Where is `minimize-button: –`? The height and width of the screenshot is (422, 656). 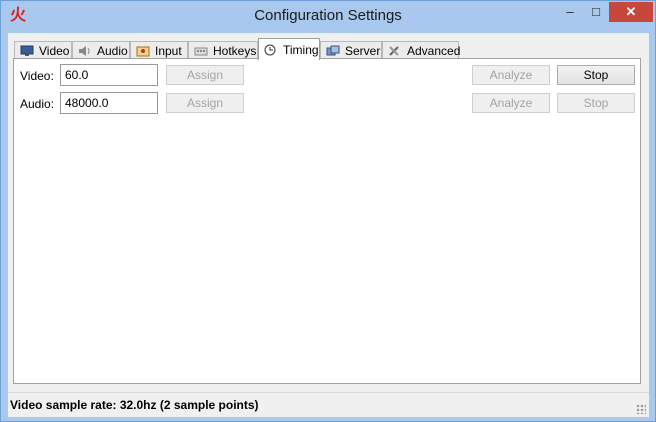
minimize-button: – is located at coordinates (570, 12).